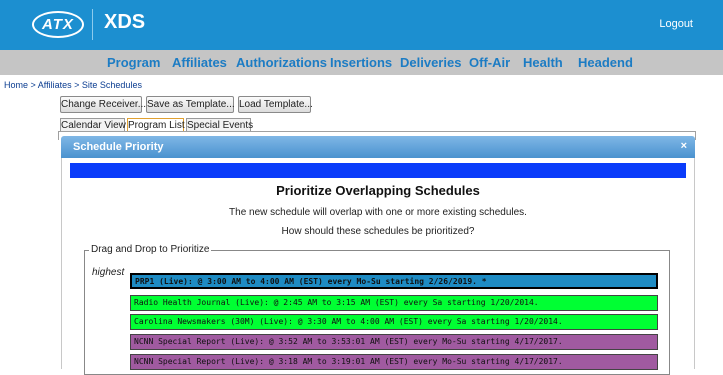  I want to click on nav-deliveries: Deliveries, so click(430, 62).